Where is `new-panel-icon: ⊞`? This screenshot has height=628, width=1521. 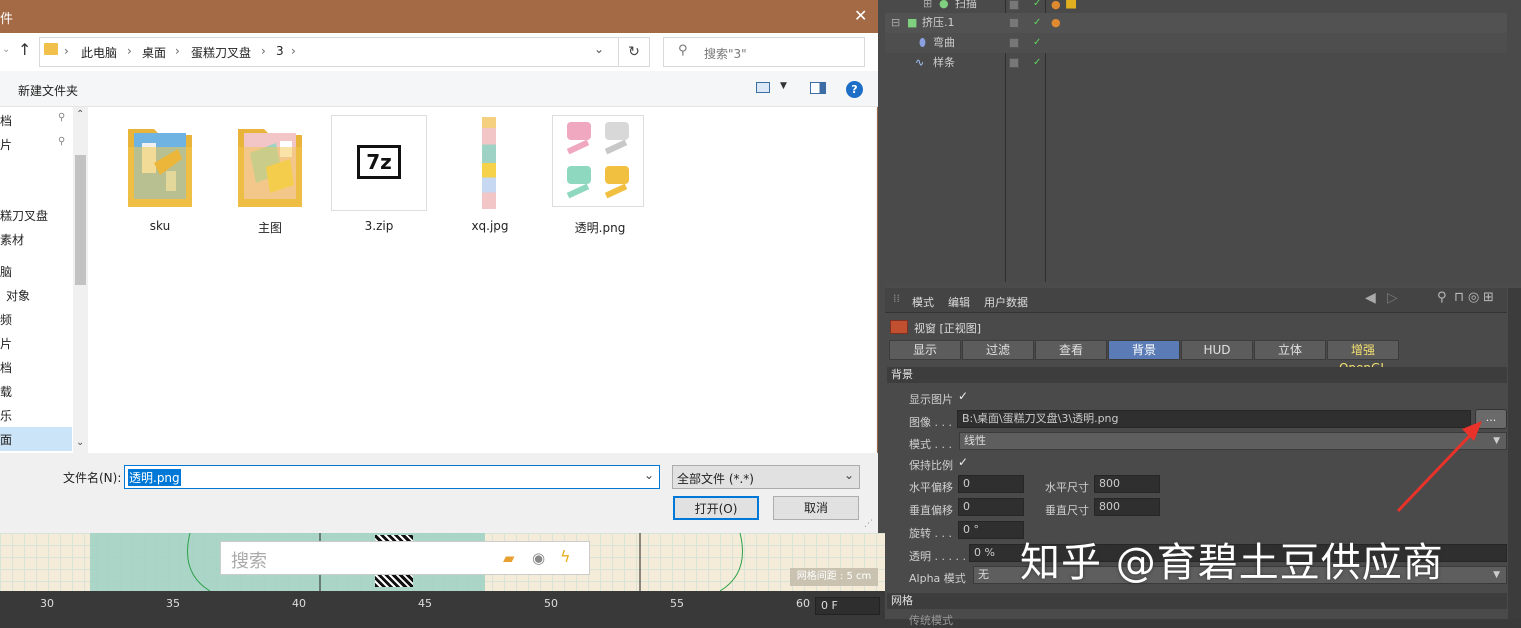 new-panel-icon: ⊞ is located at coordinates (1488, 297).